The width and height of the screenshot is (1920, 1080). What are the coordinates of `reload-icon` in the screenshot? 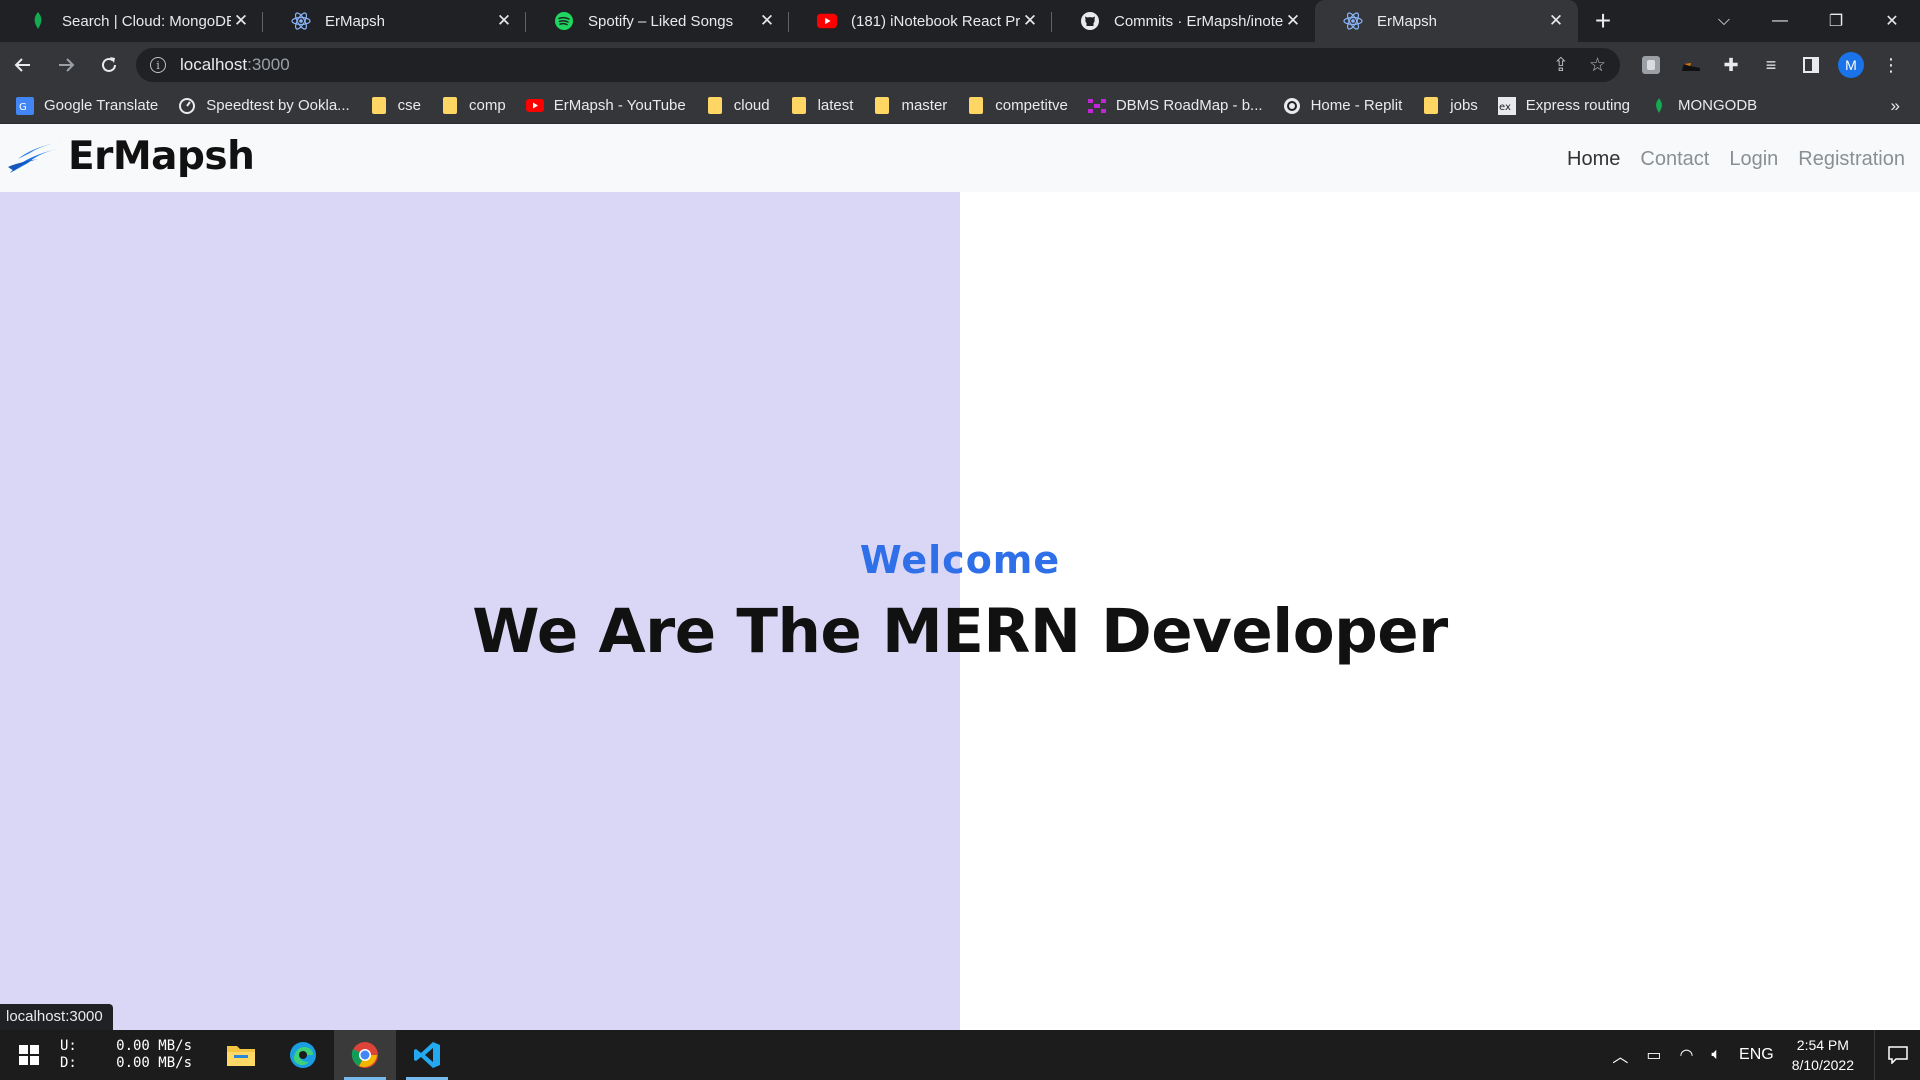 It's located at (109, 64).